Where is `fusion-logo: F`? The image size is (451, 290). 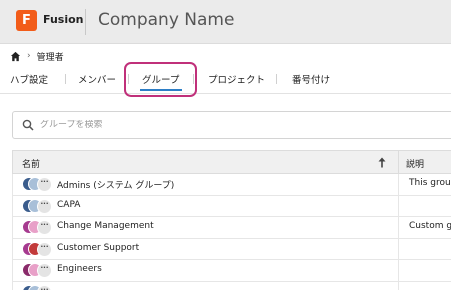
fusion-logo: F is located at coordinates (26, 20).